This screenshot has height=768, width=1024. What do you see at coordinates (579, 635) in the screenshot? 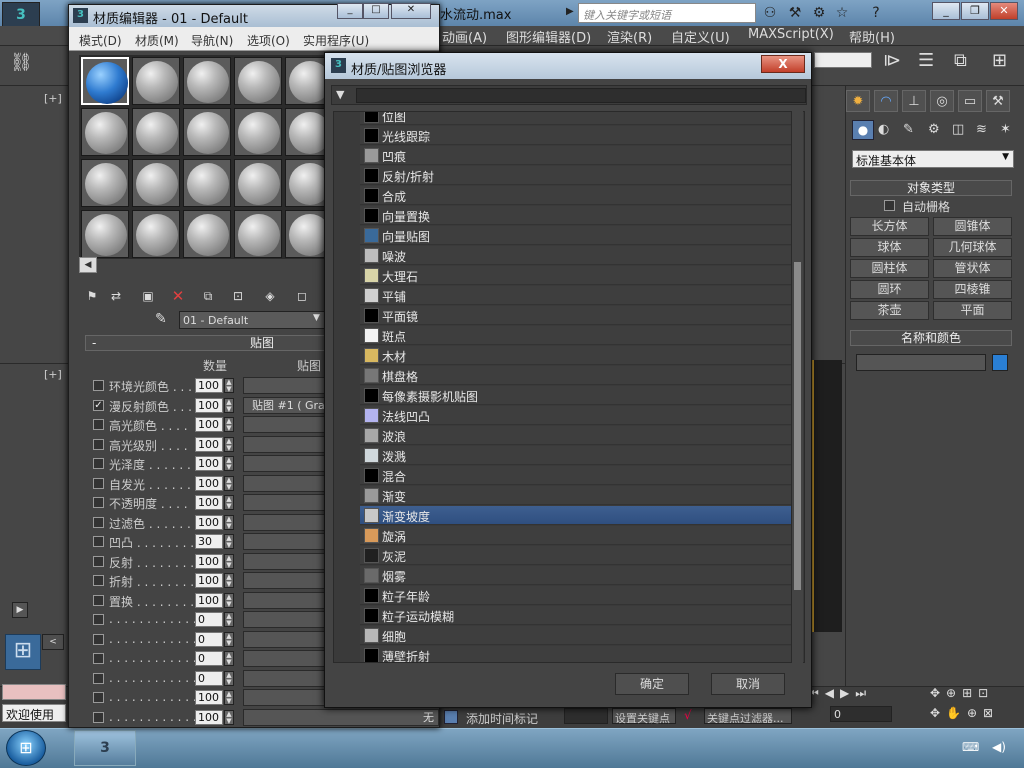
I see `map-list-item: 细胞` at bounding box center [579, 635].